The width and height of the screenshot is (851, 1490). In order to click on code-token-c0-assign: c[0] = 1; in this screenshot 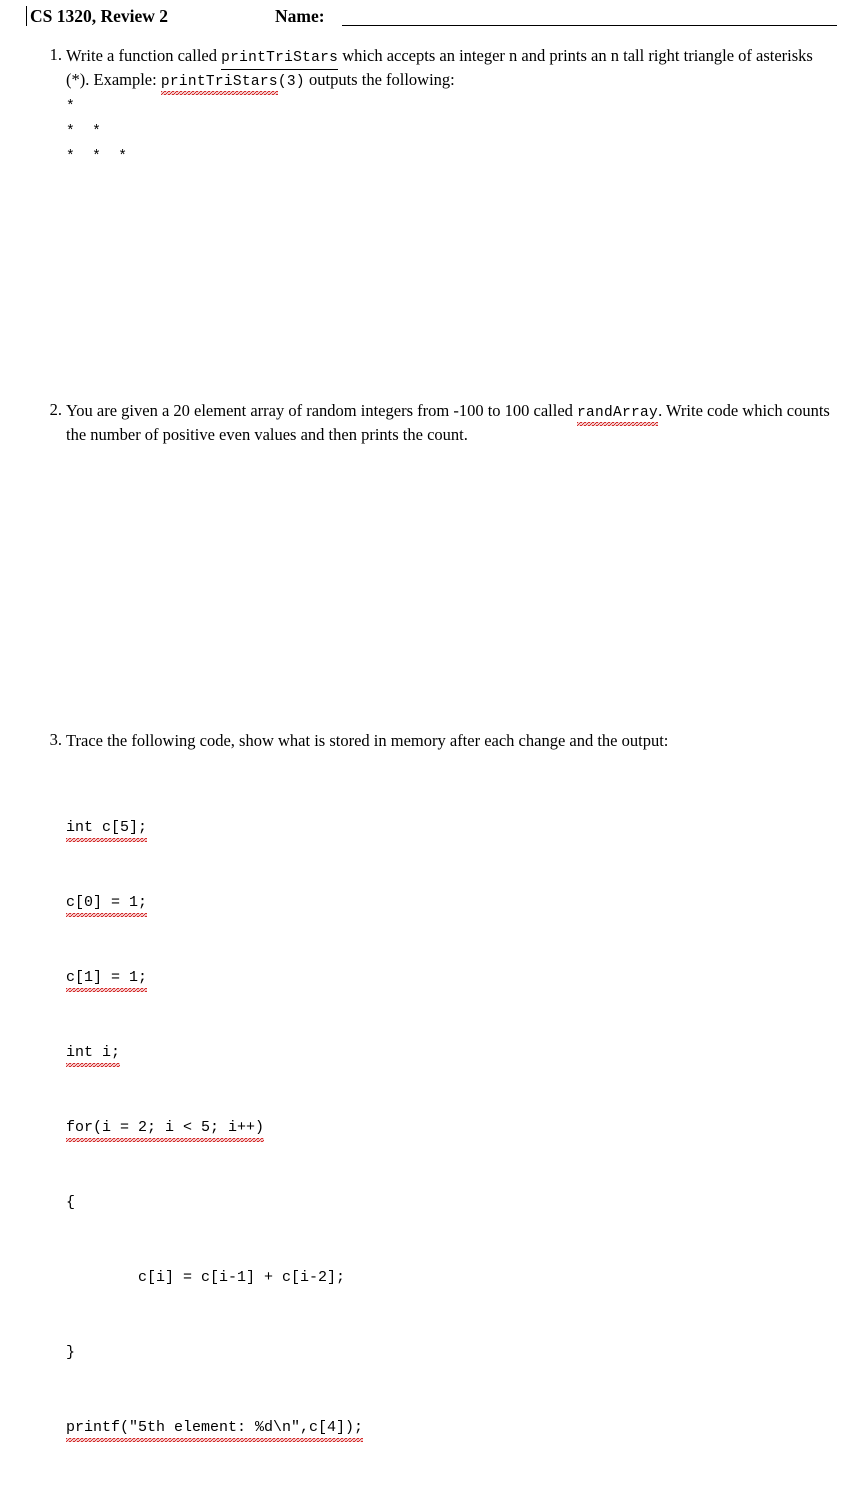, I will do `click(107, 903)`.